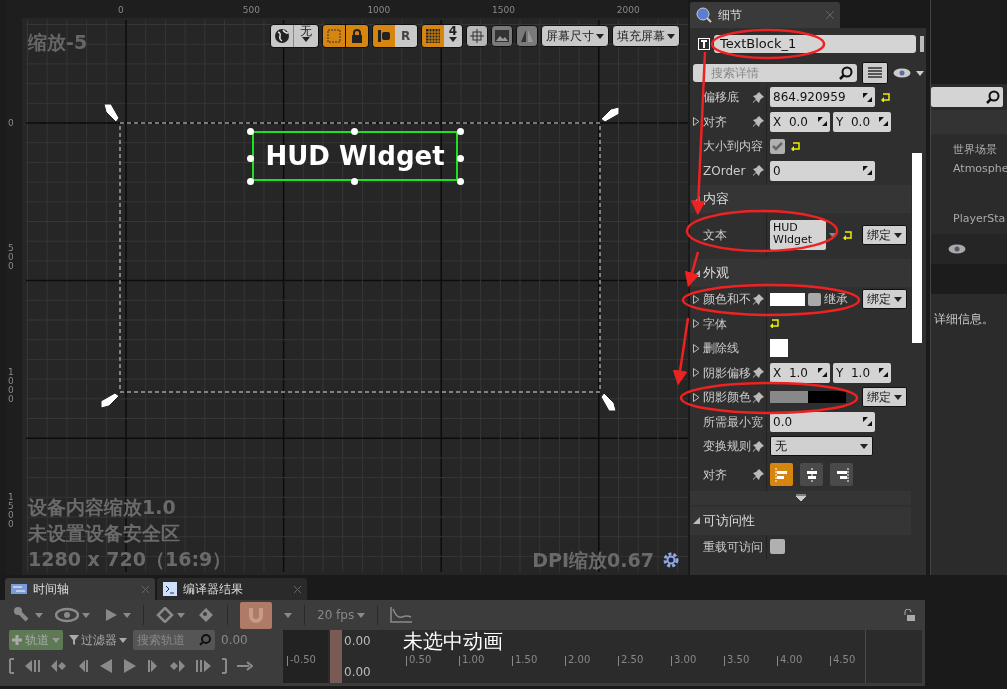  What do you see at coordinates (822, 122) in the screenshot?
I see `drag-icon` at bounding box center [822, 122].